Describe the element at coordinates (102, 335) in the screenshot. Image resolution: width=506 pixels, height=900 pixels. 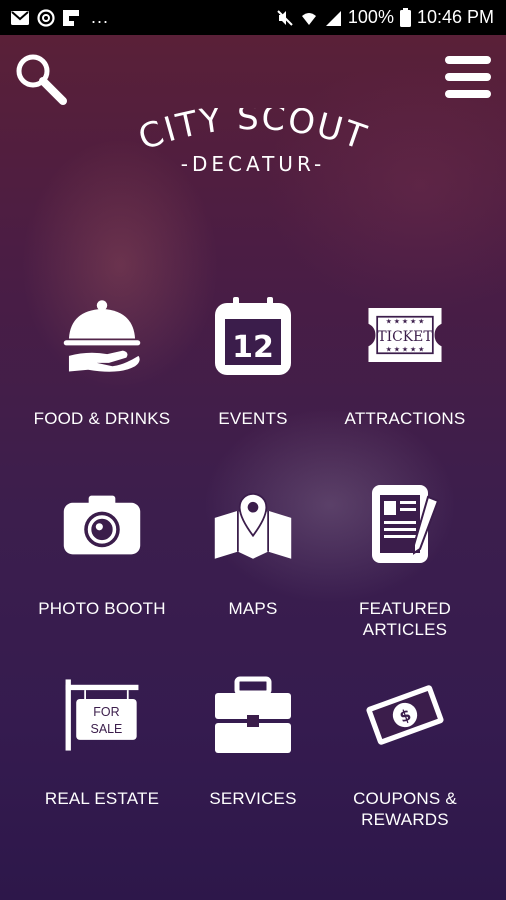
I see `food-cloche-icon` at that location.